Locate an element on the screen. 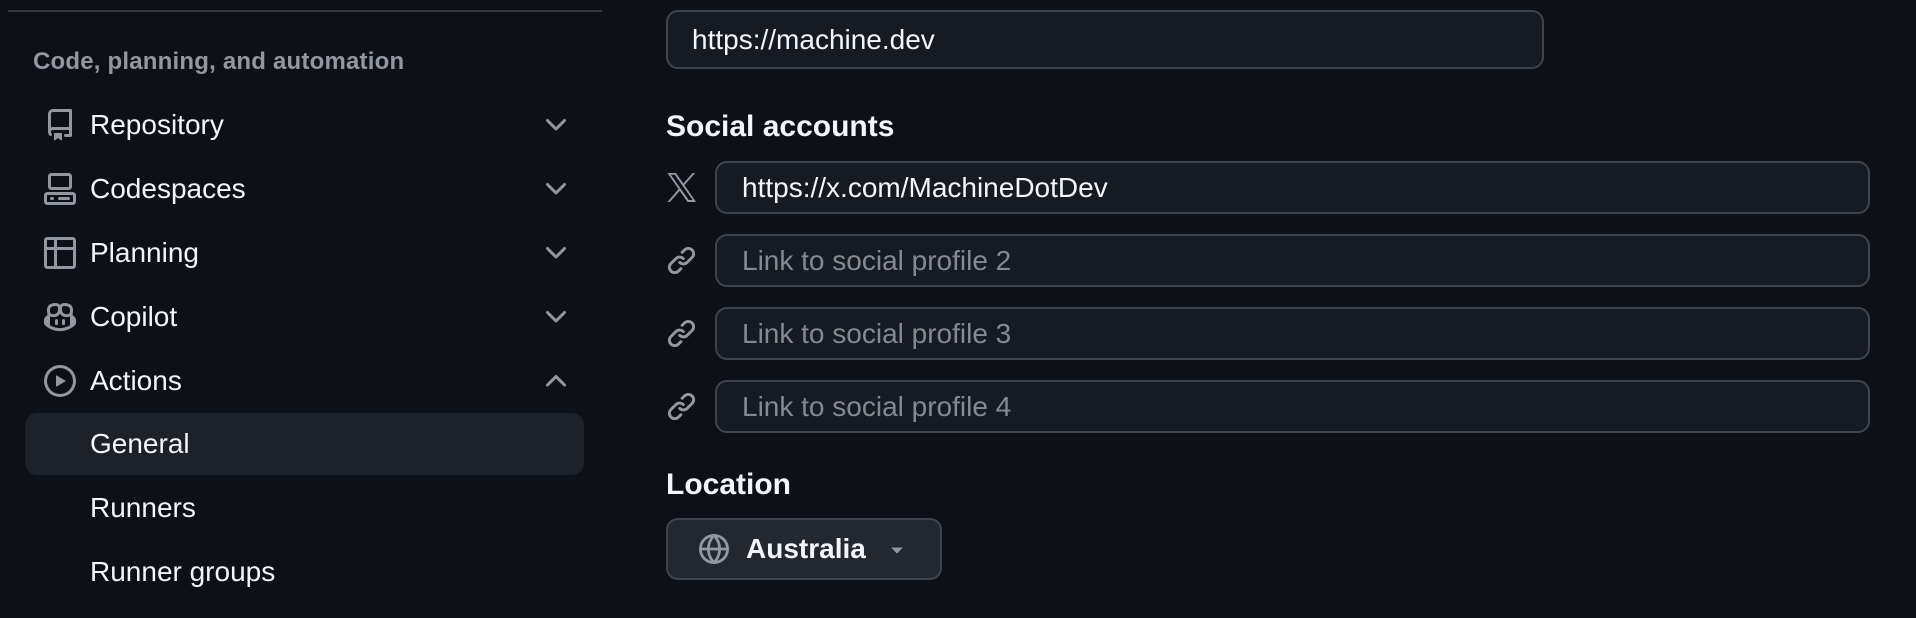 The width and height of the screenshot is (1916, 618). repo-icon is located at coordinates (59, 125).